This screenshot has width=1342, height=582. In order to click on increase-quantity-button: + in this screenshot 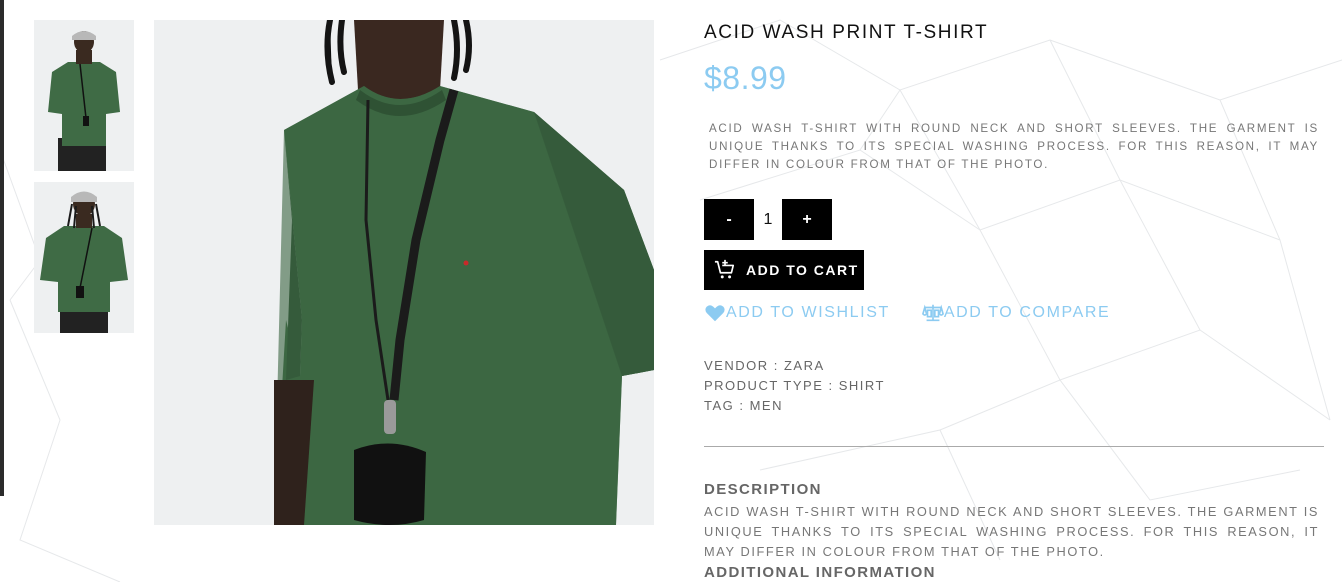, I will do `click(807, 219)`.